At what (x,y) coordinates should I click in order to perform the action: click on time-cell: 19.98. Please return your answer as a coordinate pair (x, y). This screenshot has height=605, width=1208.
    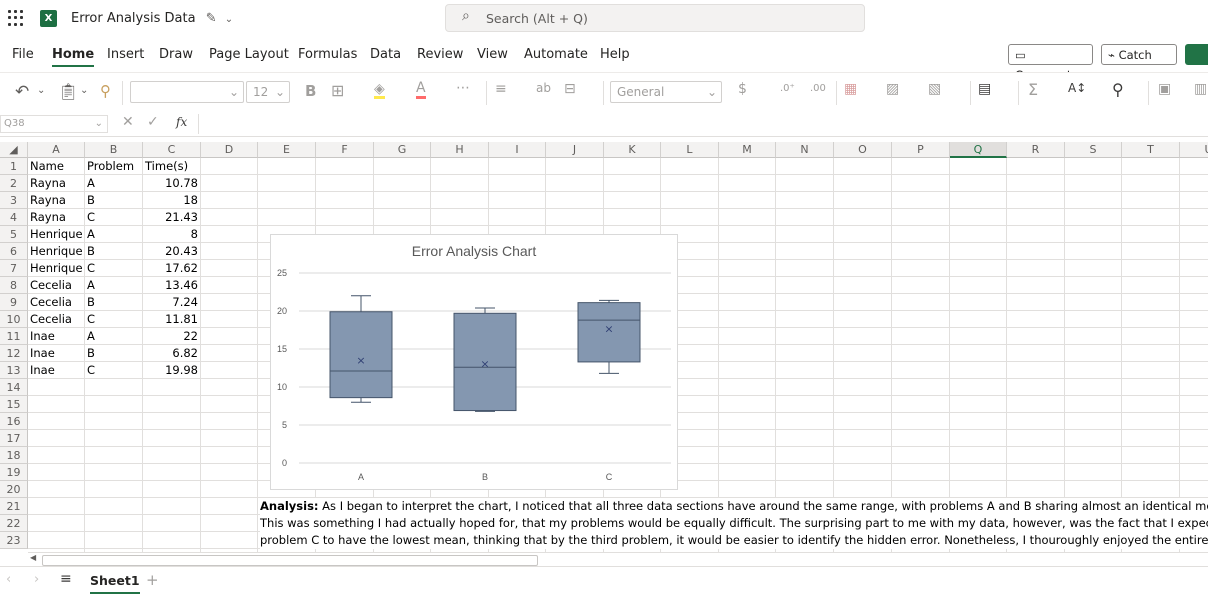
    Looking at the image, I should click on (171, 370).